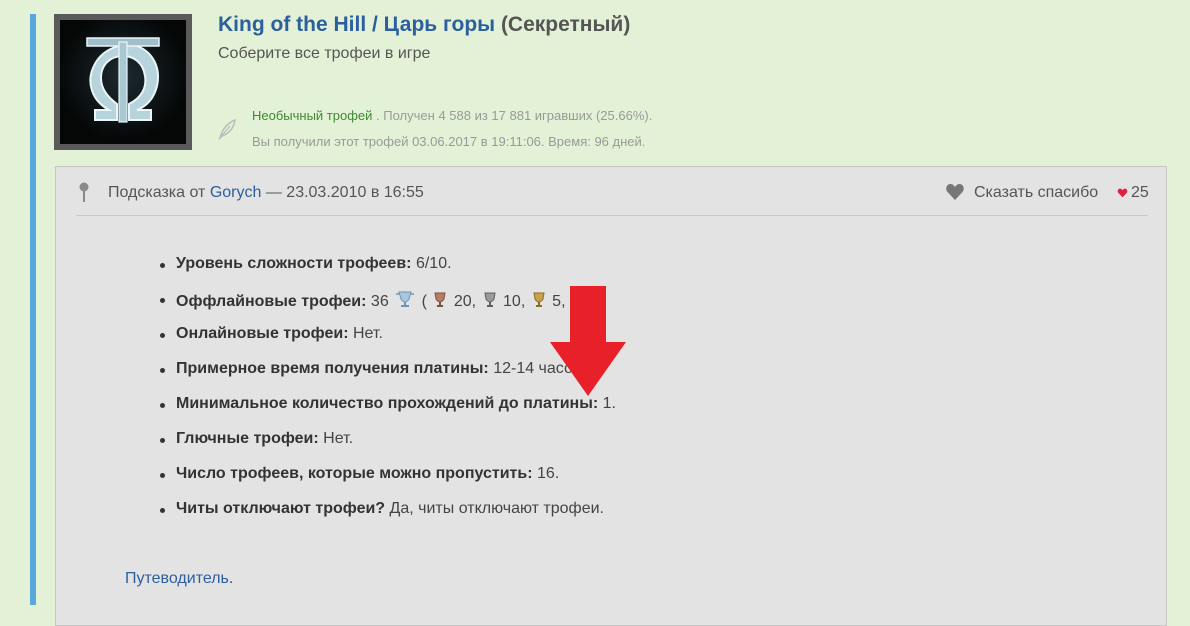 This screenshot has width=1190, height=626. I want to click on fact-value: 6/10., so click(433, 263).